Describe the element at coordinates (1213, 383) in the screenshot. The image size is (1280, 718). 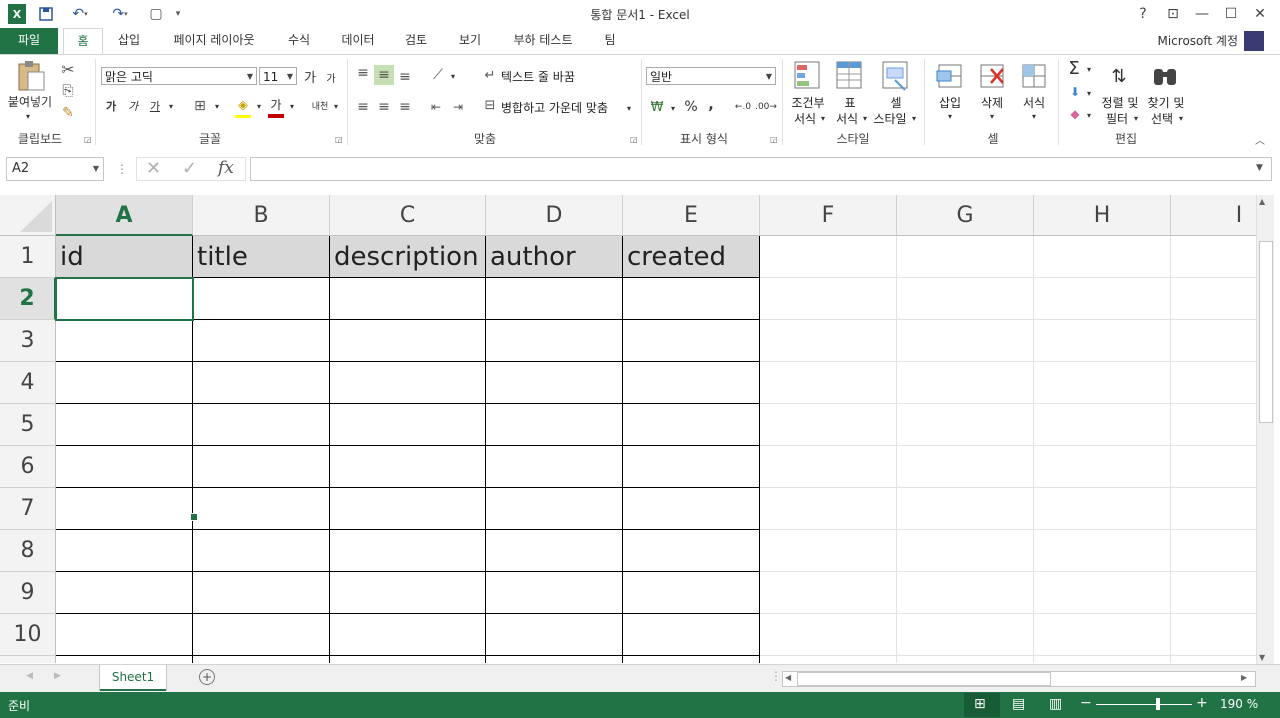
I see `cell-i4` at that location.